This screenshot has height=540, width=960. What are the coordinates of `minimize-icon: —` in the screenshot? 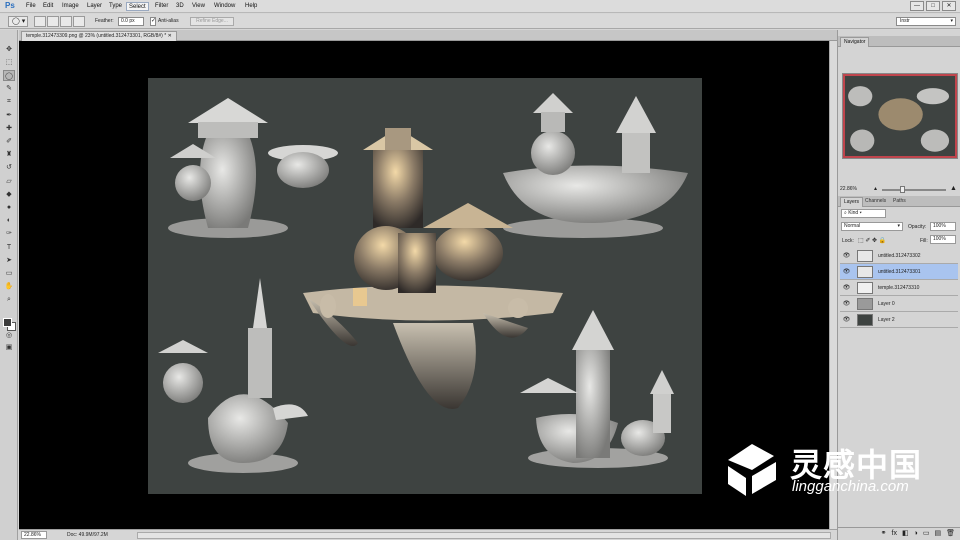 It's located at (917, 6).